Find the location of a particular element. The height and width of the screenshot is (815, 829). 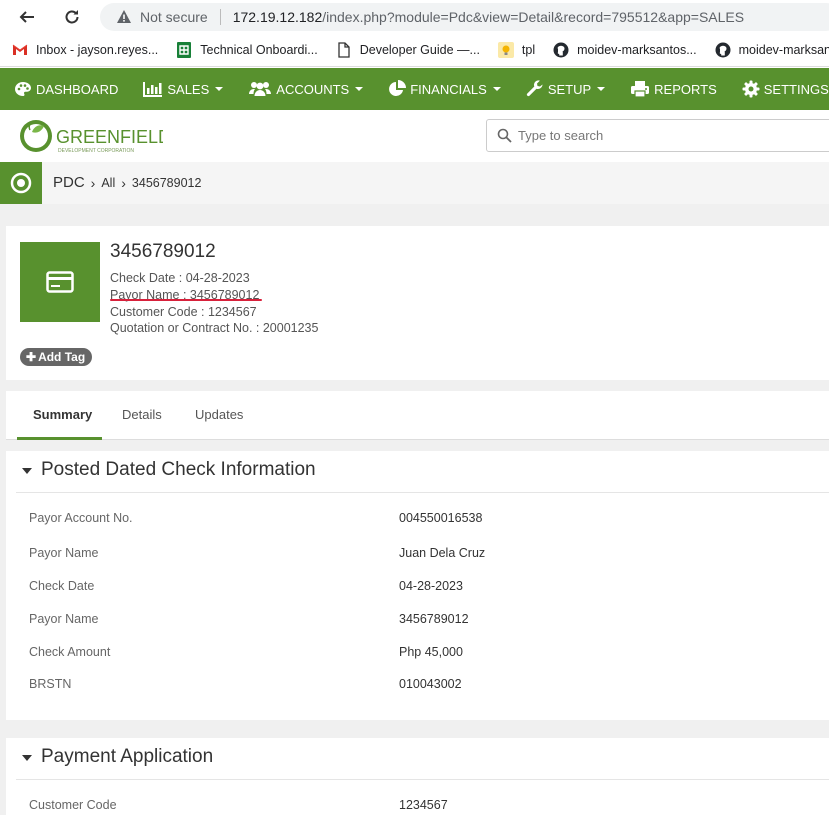

record-check-date: Check Date : 04-28-2023 is located at coordinates (180, 278).